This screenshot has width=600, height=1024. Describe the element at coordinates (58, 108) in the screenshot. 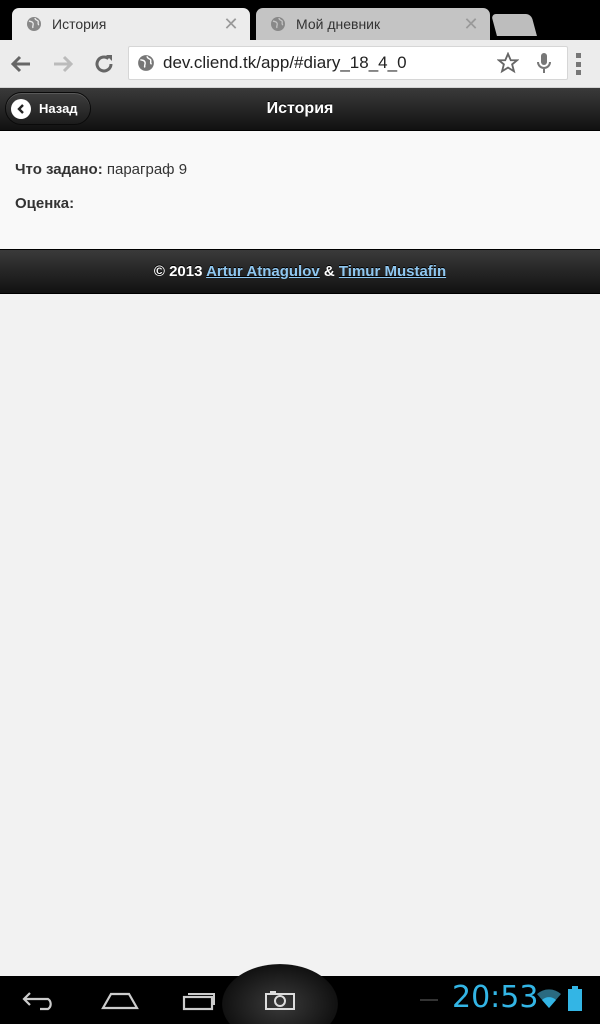

I see `back-button-label: Назад` at that location.